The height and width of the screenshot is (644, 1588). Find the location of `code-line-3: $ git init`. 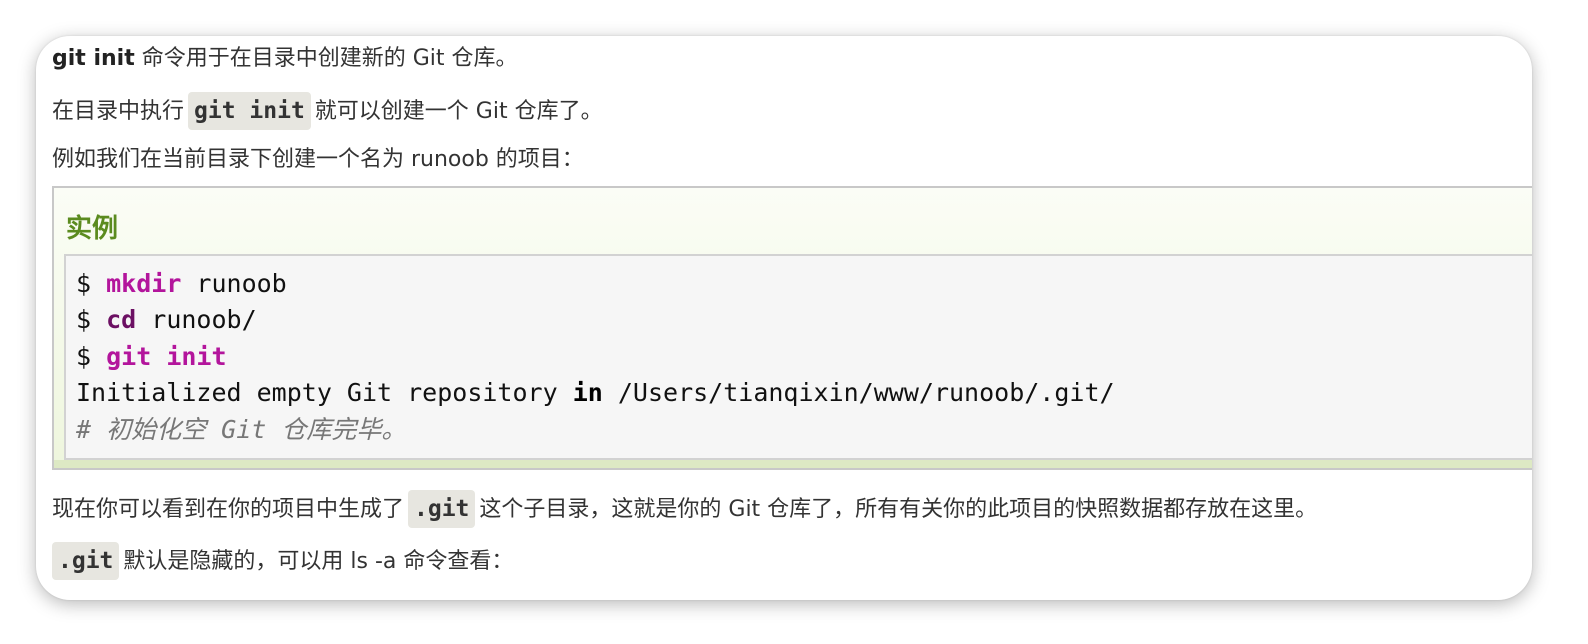

code-line-3: $ git init is located at coordinates (151, 357).